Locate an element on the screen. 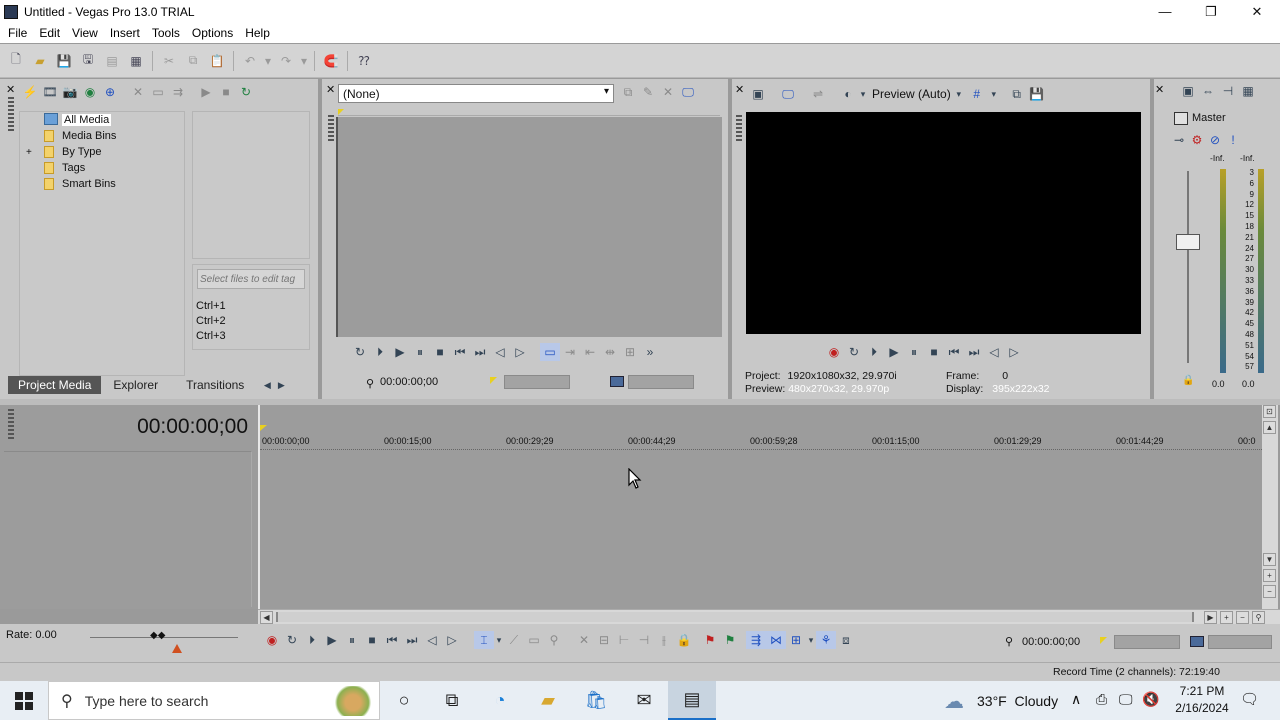 The image size is (1280, 720). zoom-in-horizontal-icon: + is located at coordinates (1226, 617).